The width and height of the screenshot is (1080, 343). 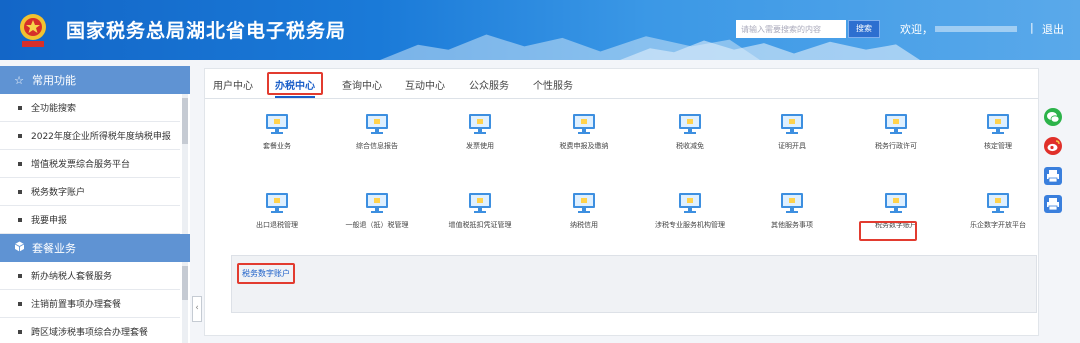 I want to click on section-title: 套餐业务, so click(x=54, y=248).